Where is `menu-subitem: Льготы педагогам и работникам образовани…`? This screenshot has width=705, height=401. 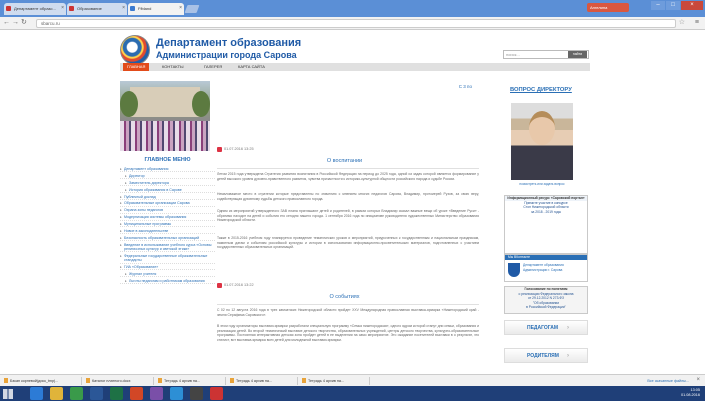
menu-subitem: Льготы педагогам и работникам образовани… is located at coordinates (167, 282).